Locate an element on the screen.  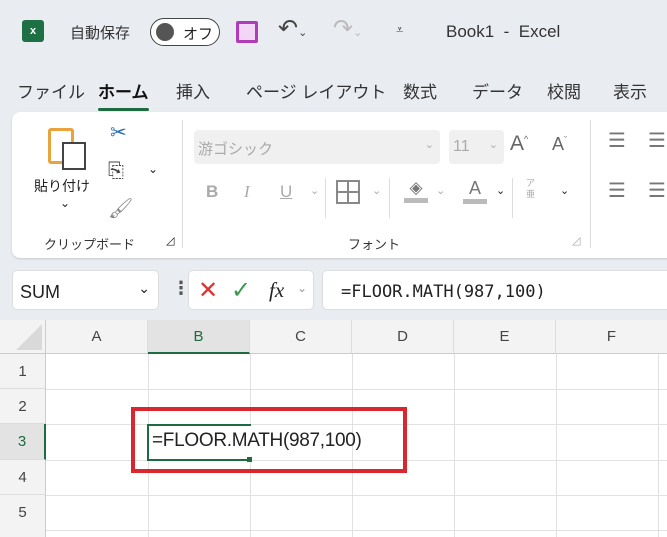
font-name-select: 游ゴシック ⌄ is located at coordinates (317, 147).